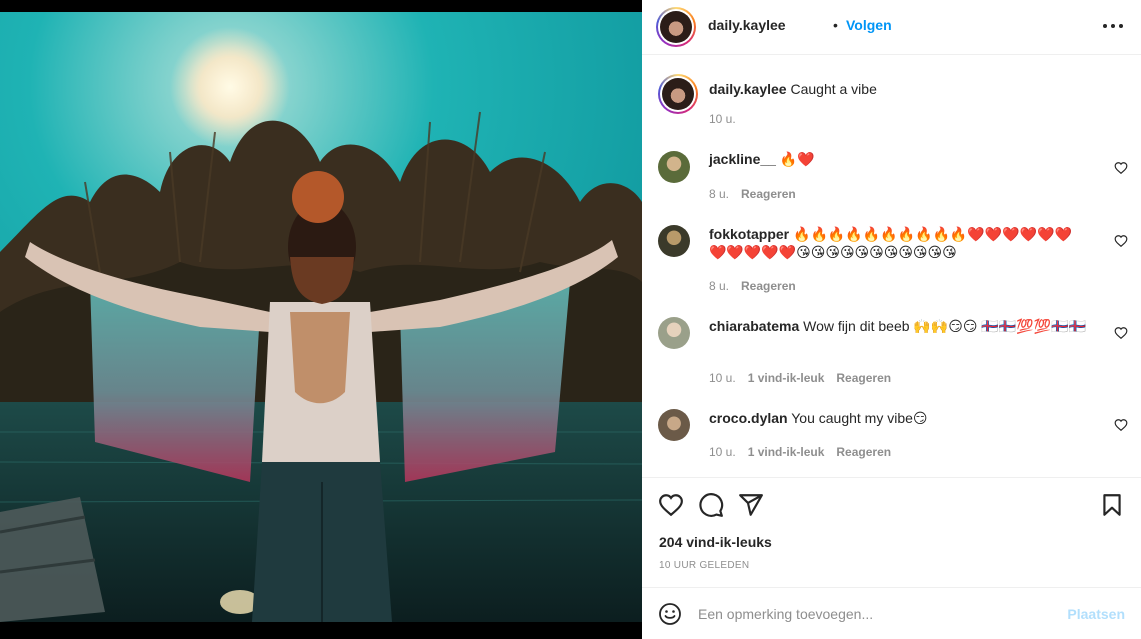 Image resolution: width=1141 pixels, height=639 pixels. What do you see at coordinates (748, 418) in the screenshot?
I see `comment-username: croco.dylan` at bounding box center [748, 418].